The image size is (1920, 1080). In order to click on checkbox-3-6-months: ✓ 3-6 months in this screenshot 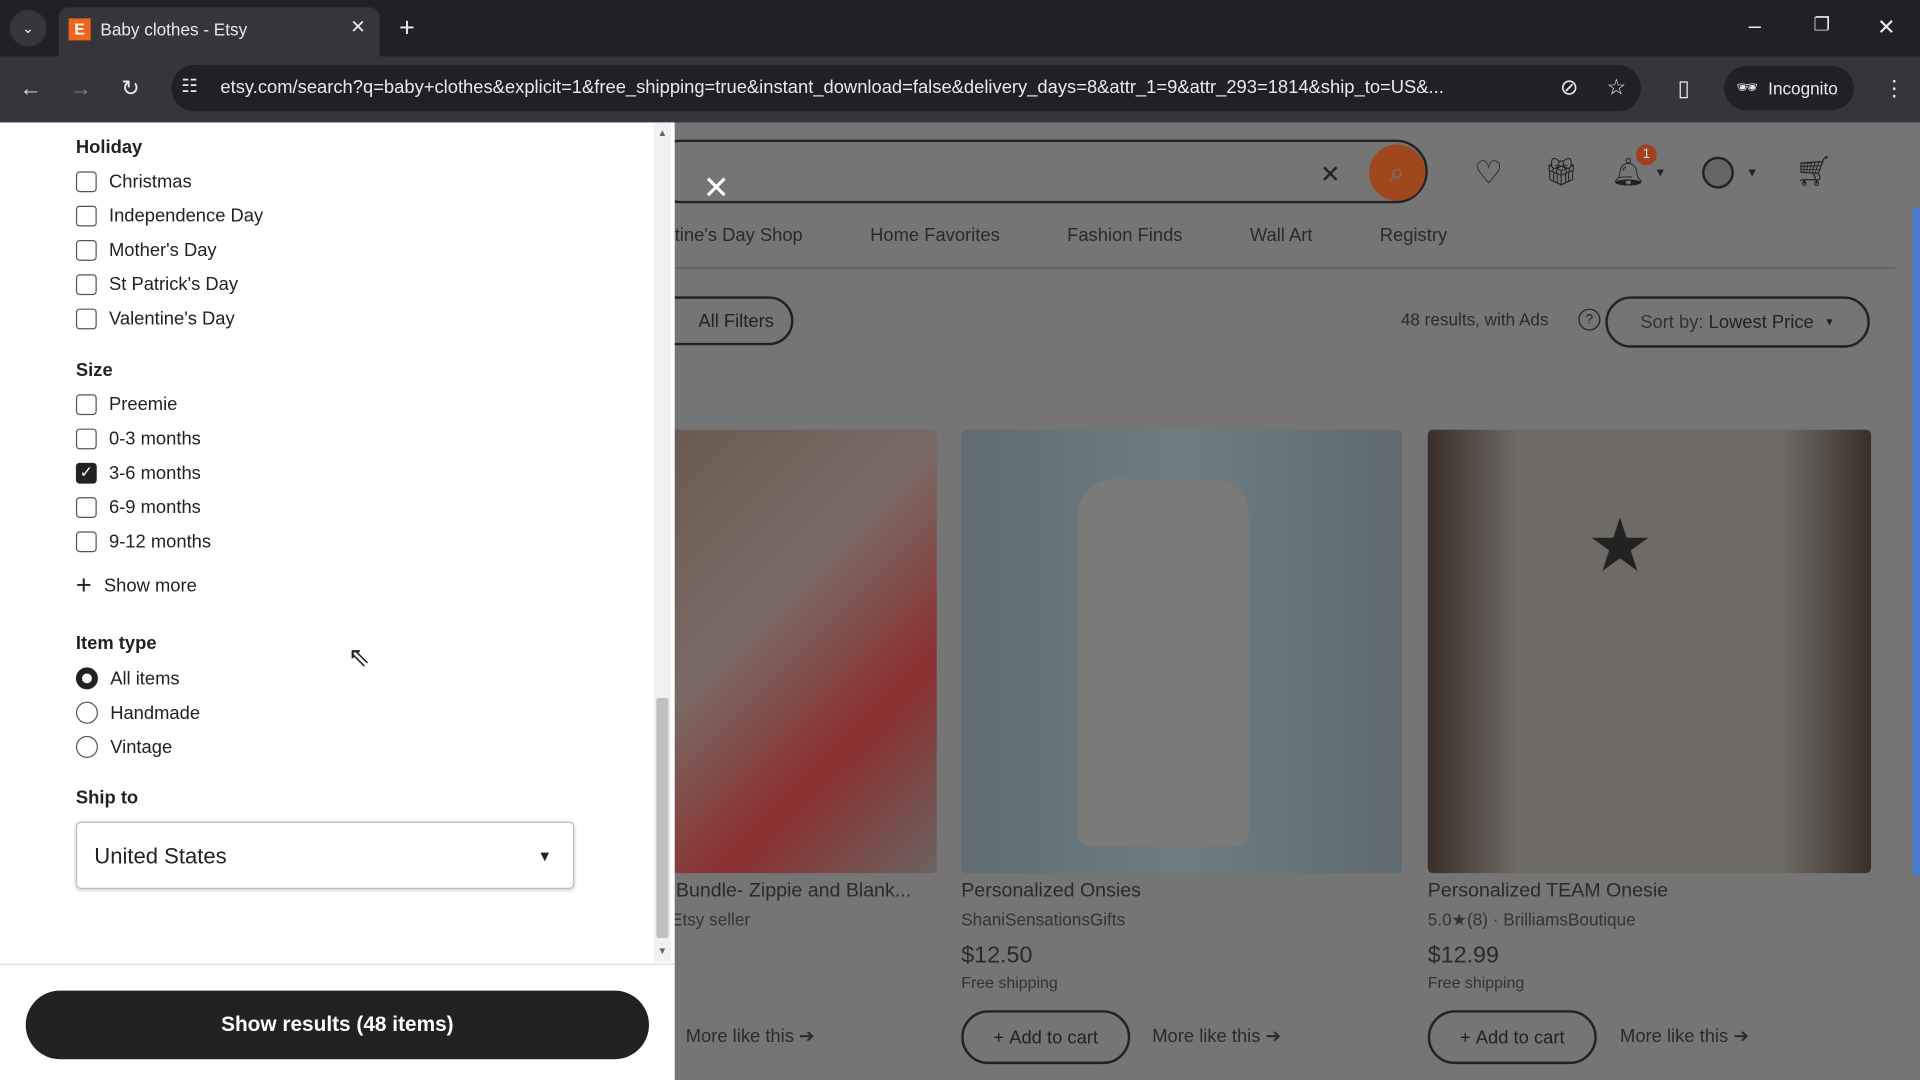, I will do `click(143, 472)`.